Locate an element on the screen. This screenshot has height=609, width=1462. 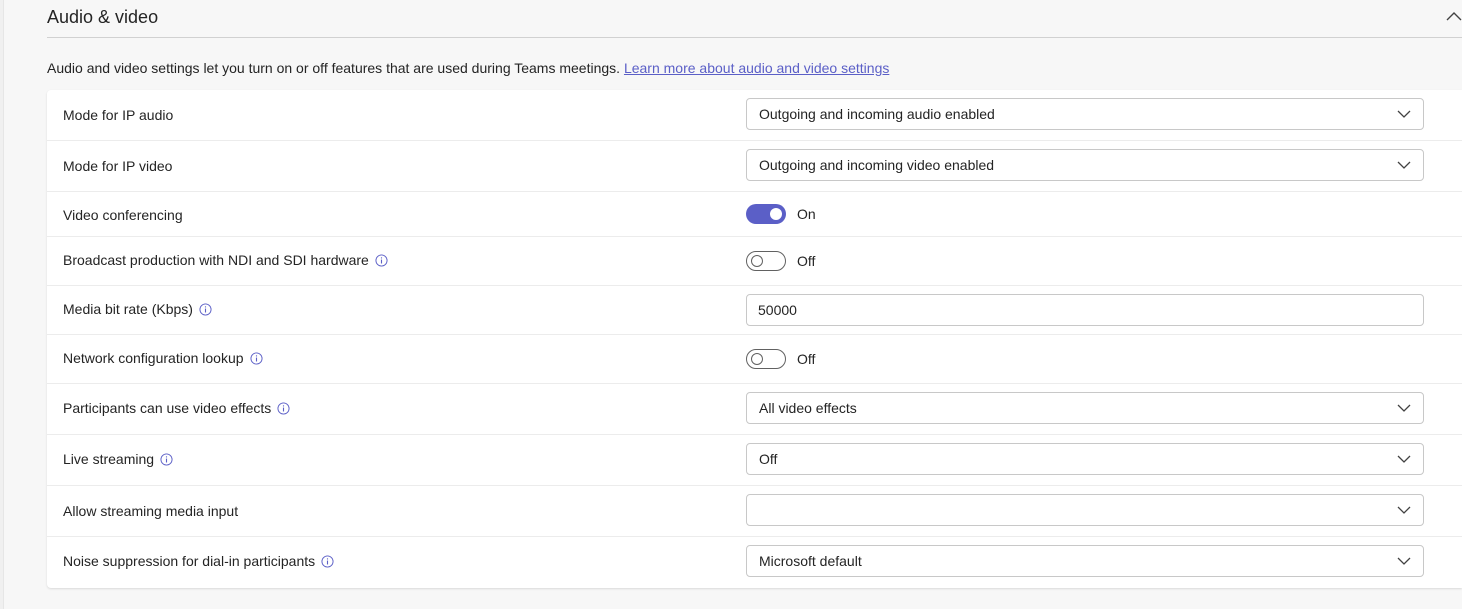
setting-label: Mode for IP video is located at coordinates (117, 166).